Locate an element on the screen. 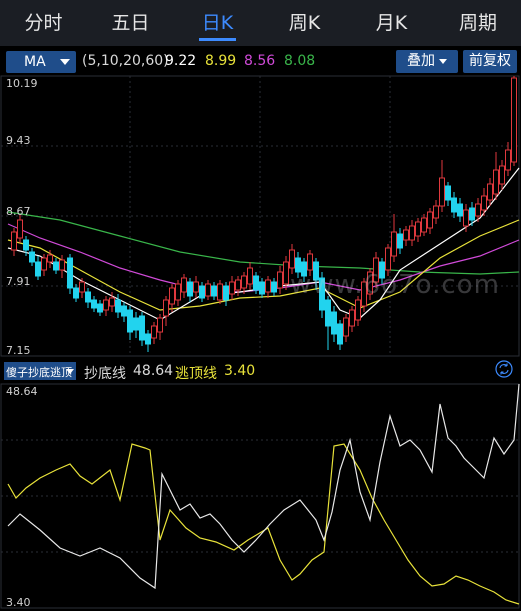 The width and height of the screenshot is (521, 611). indicator-selector-label: 傻子抄底逃顶 is located at coordinates (39, 372).